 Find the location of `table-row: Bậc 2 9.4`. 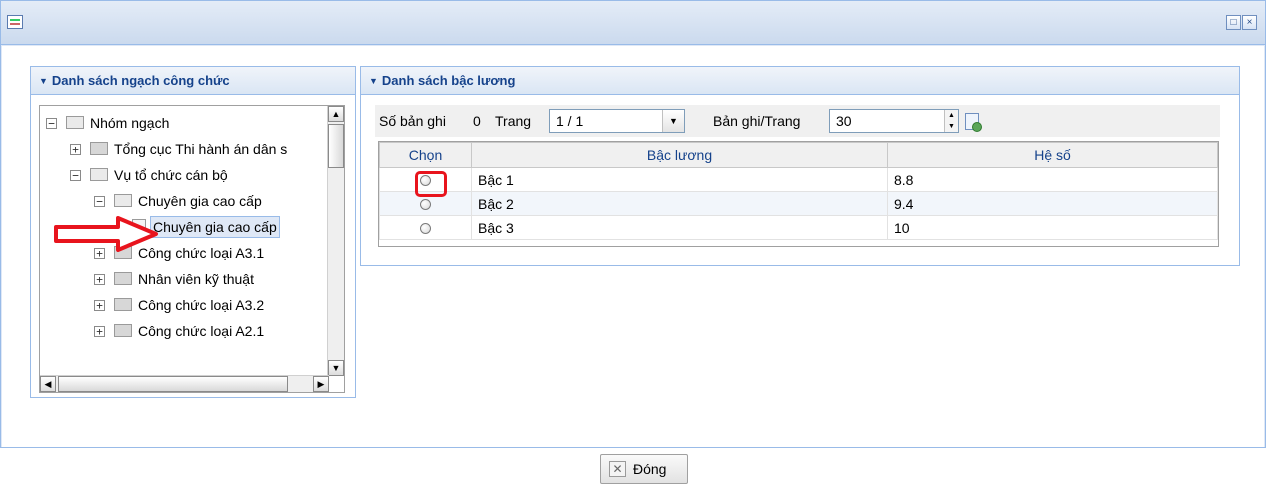

table-row: Bậc 2 9.4 is located at coordinates (798, 203).